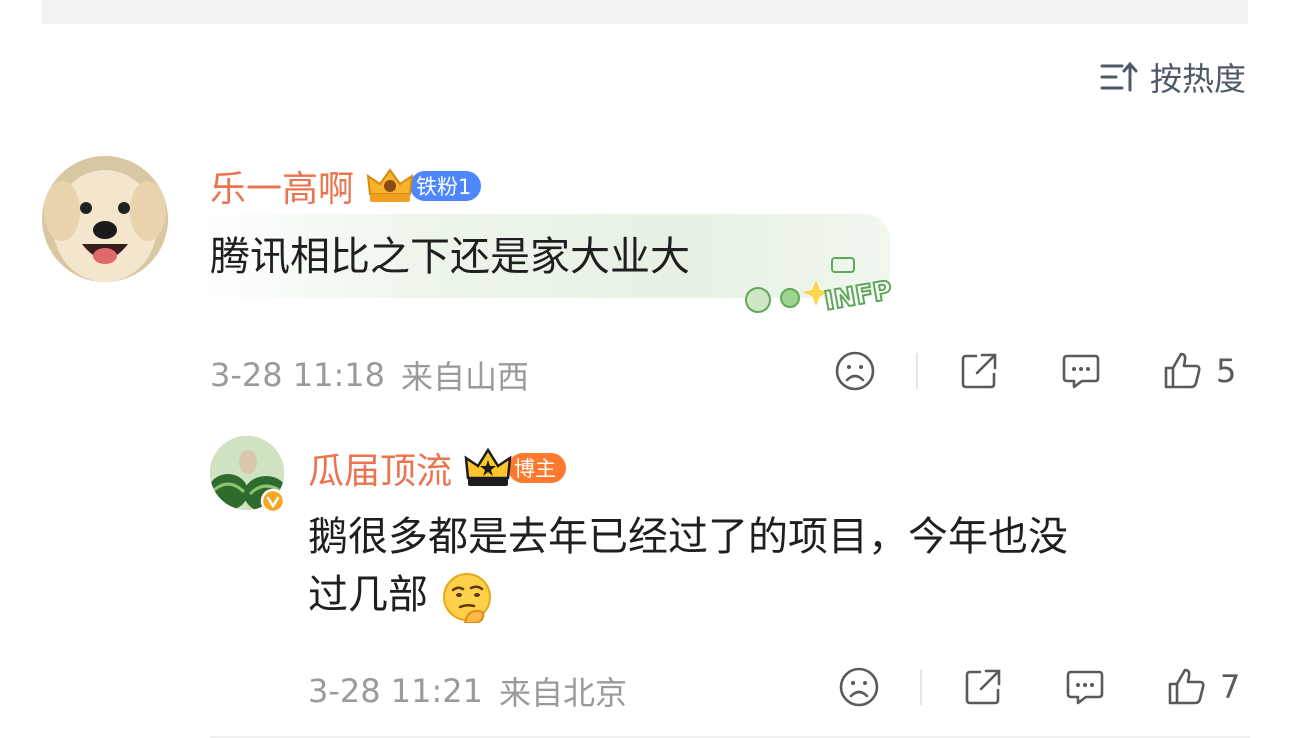  I want to click on comment-text: 腾讯相比之下还是家大业大, so click(450, 257).